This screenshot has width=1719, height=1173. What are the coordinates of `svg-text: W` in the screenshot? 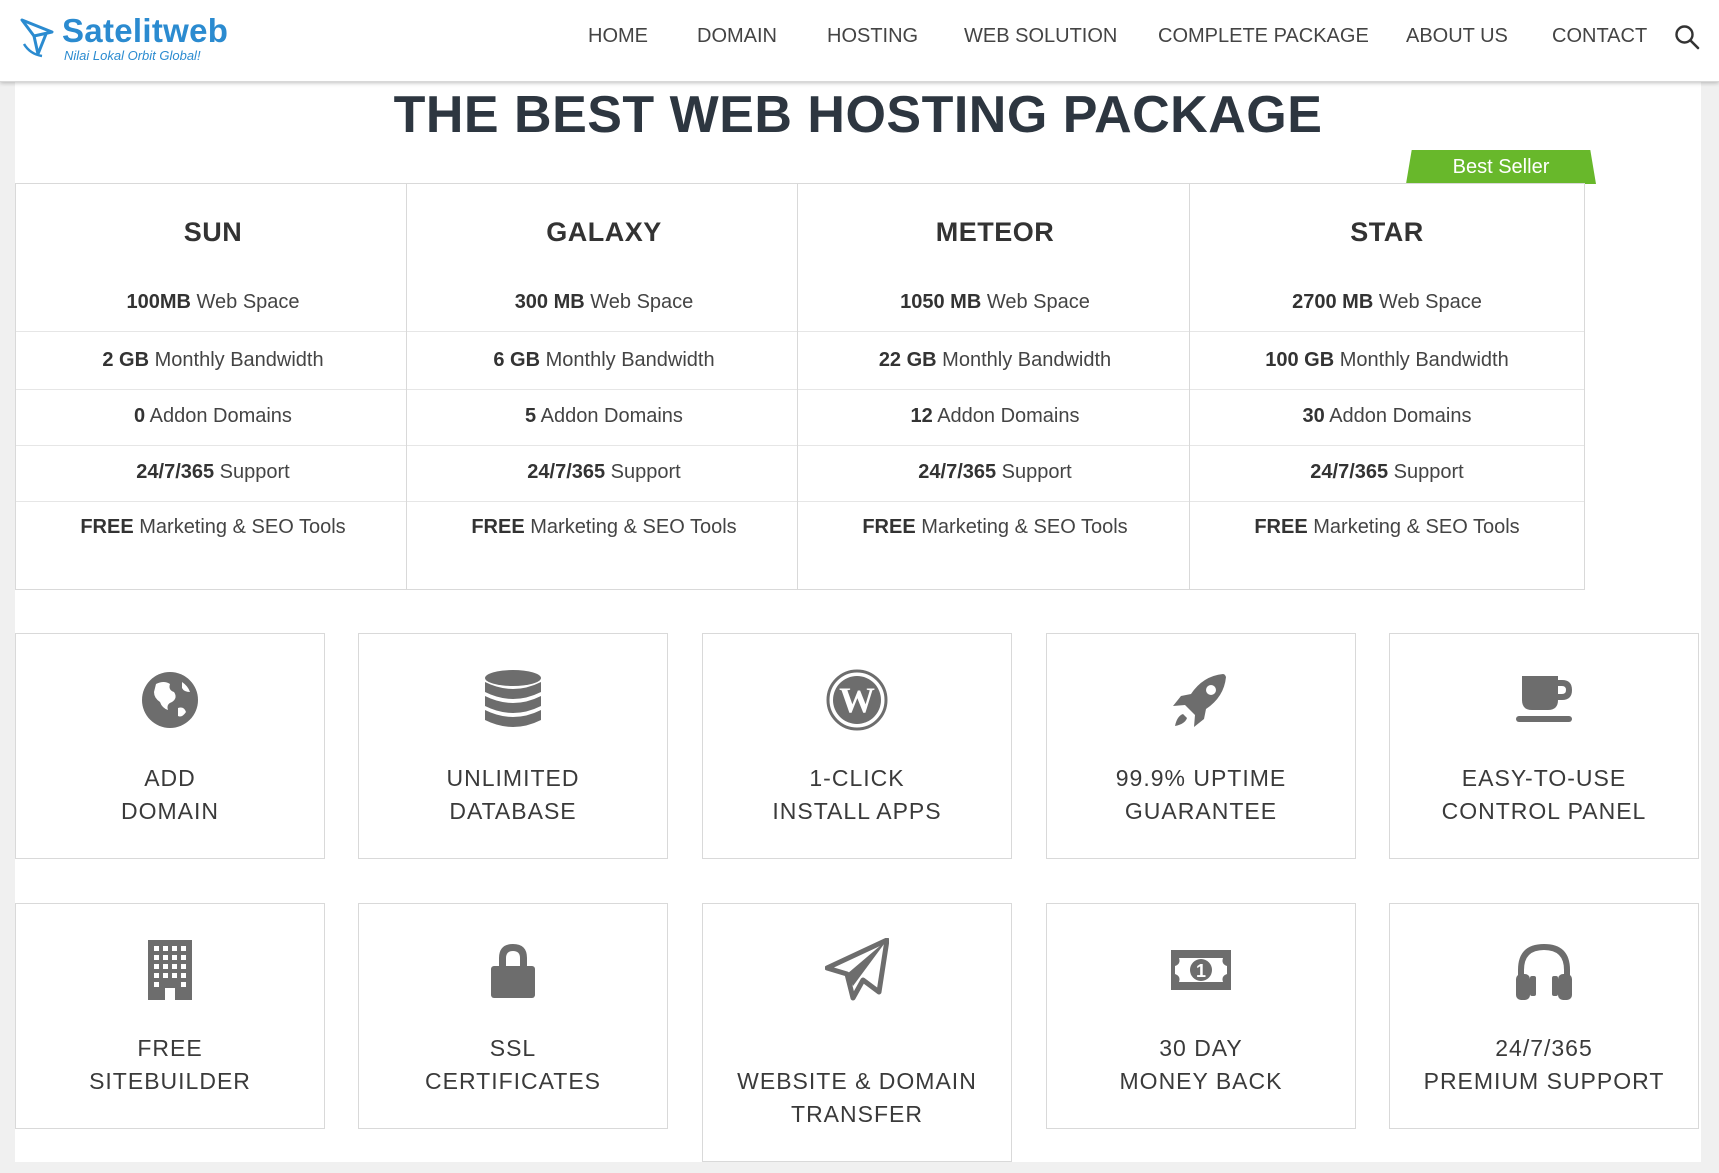 It's located at (857, 700).